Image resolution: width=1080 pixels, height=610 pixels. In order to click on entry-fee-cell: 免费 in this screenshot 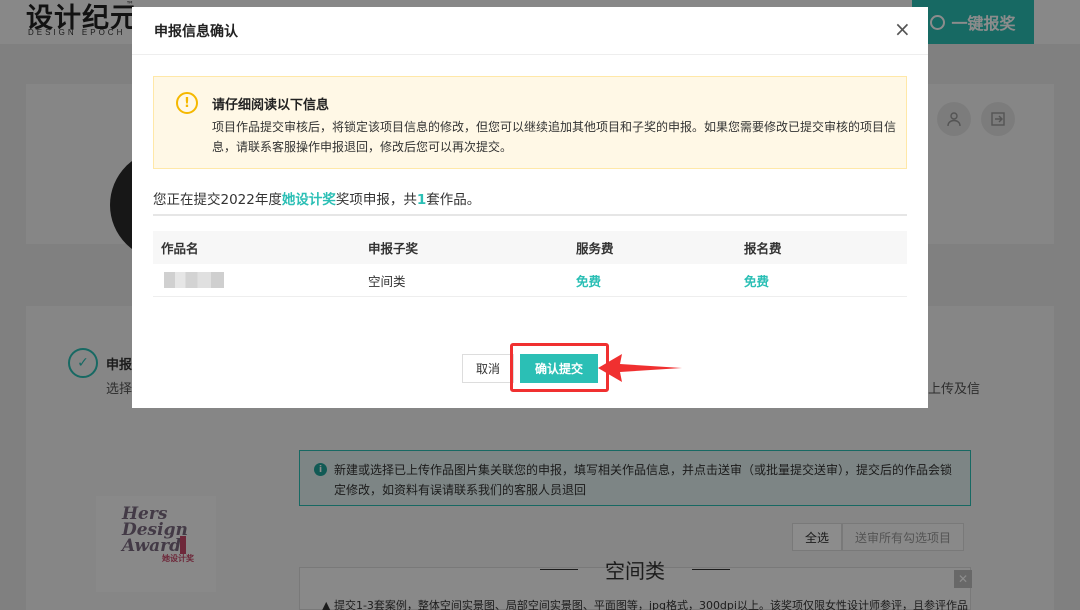, I will do `click(757, 281)`.